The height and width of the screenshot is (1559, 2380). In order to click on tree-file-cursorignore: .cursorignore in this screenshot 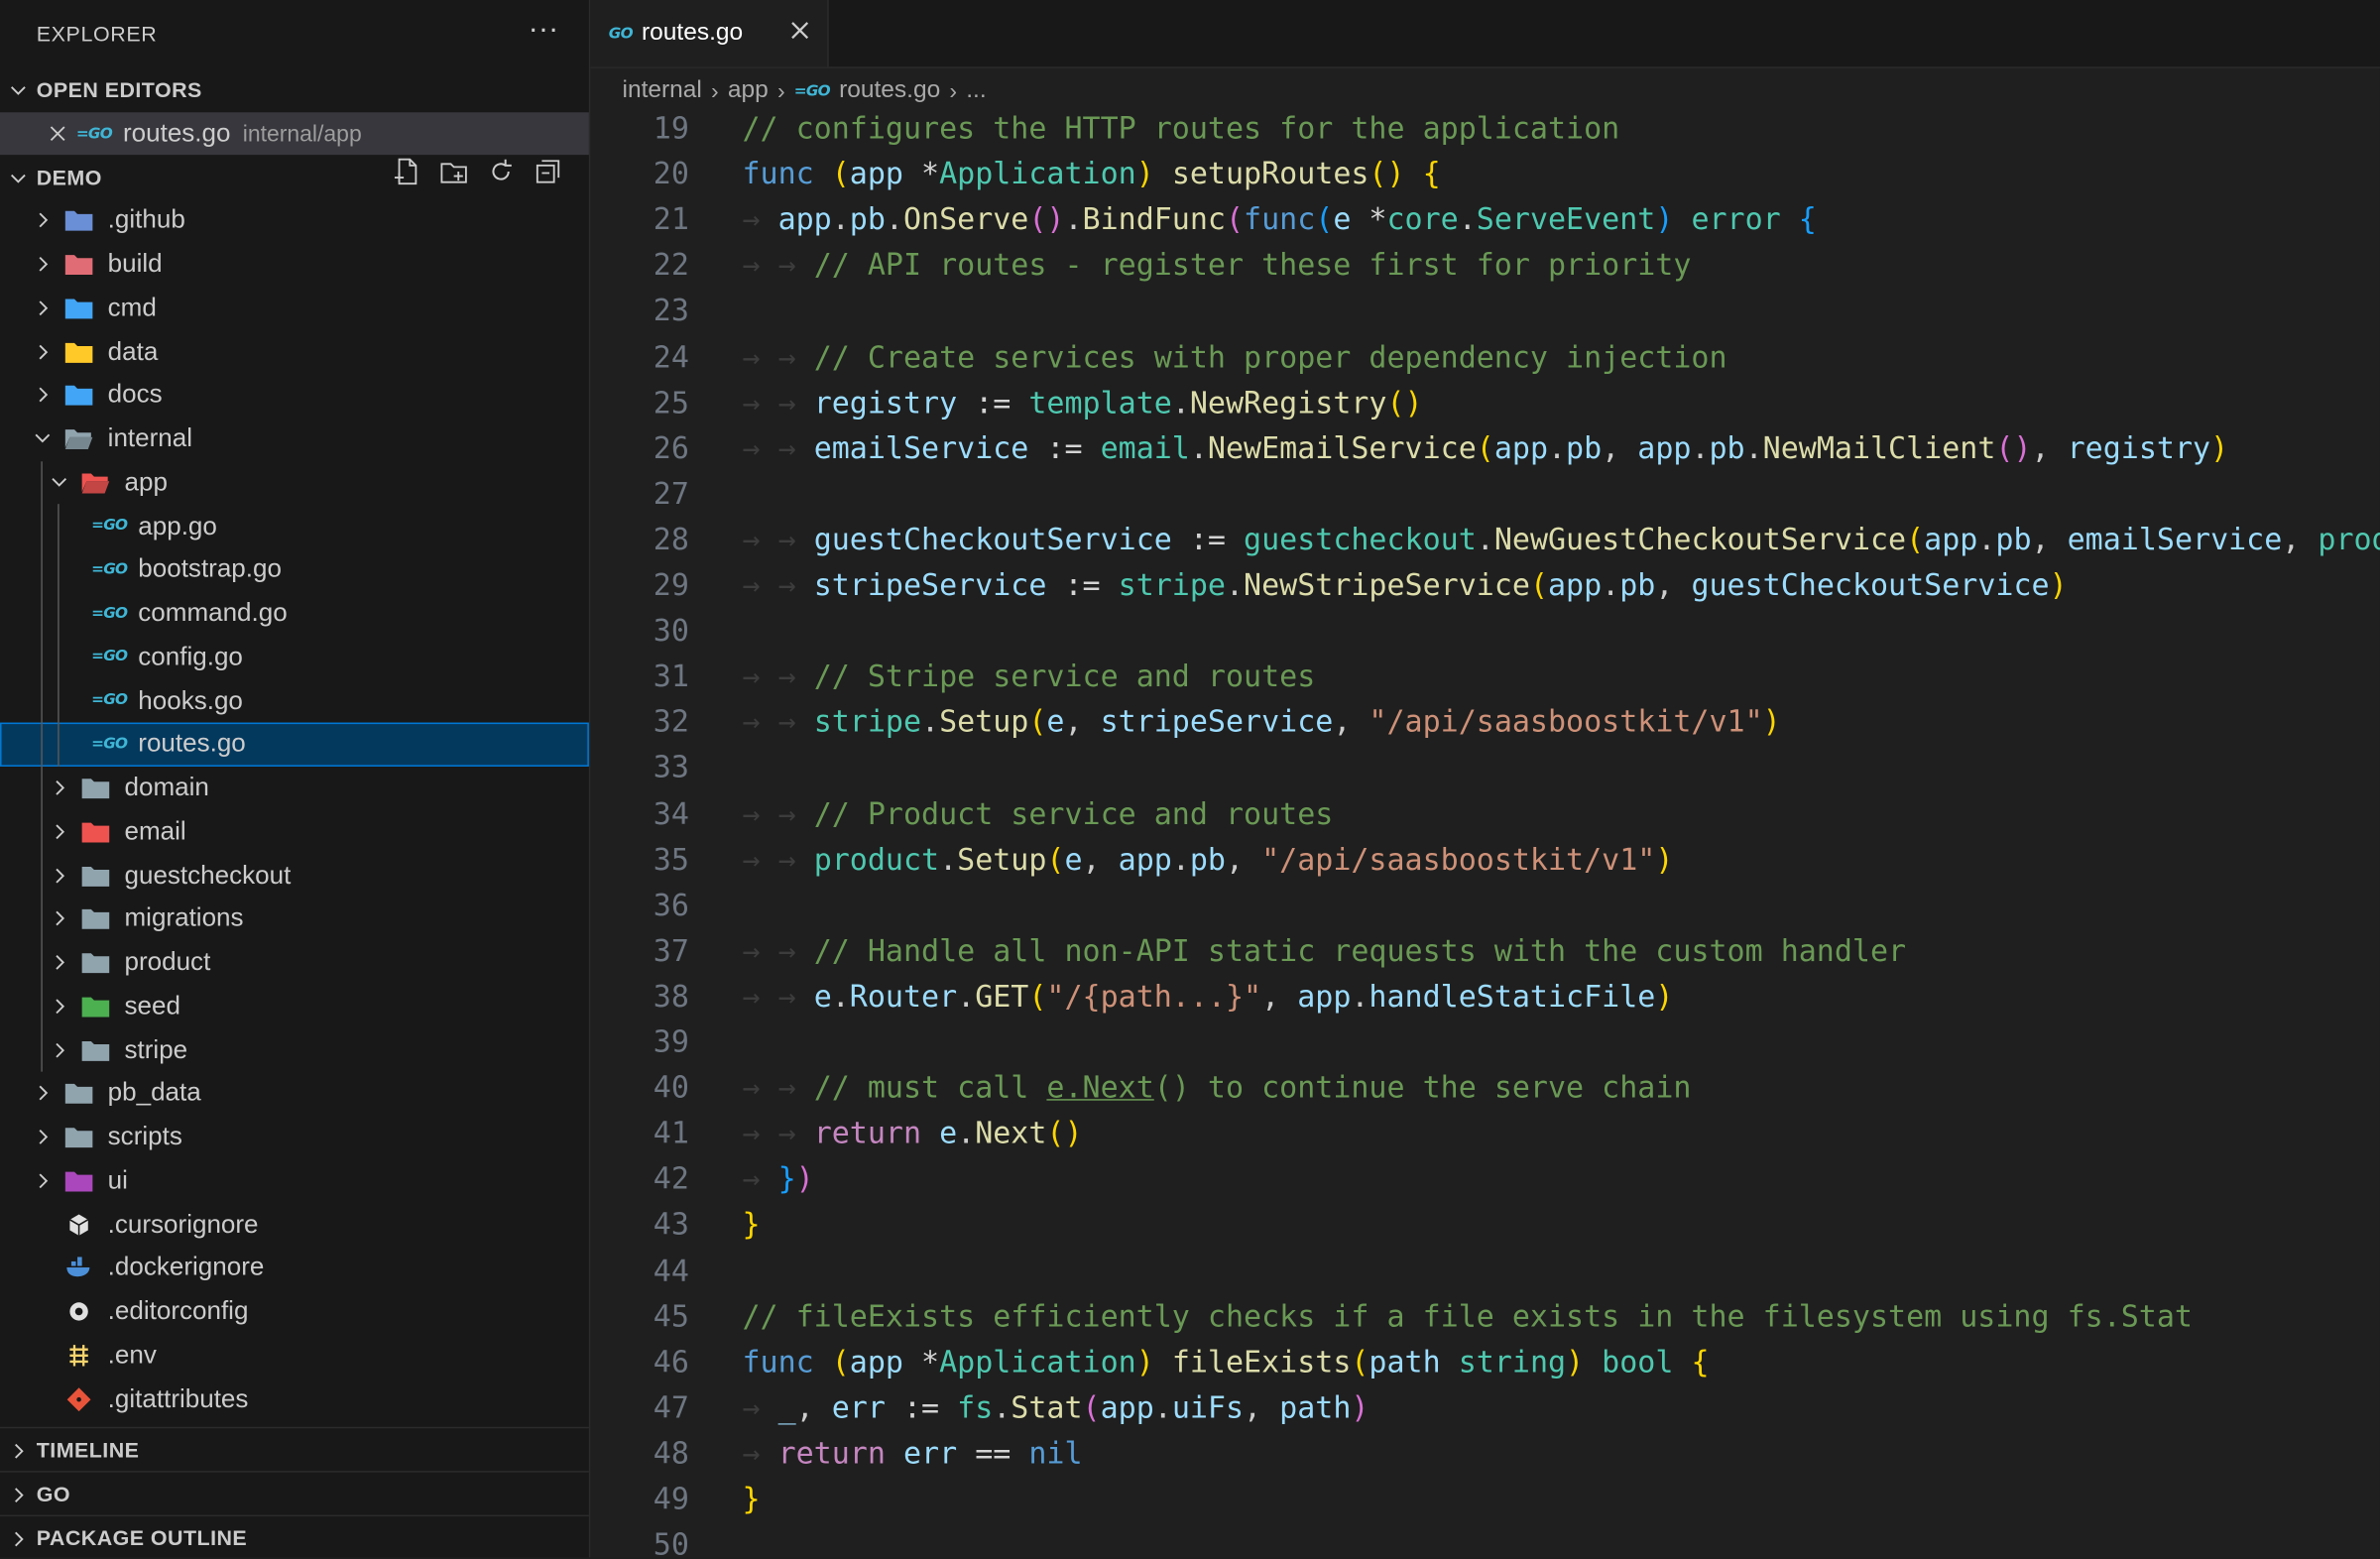, I will do `click(294, 1225)`.